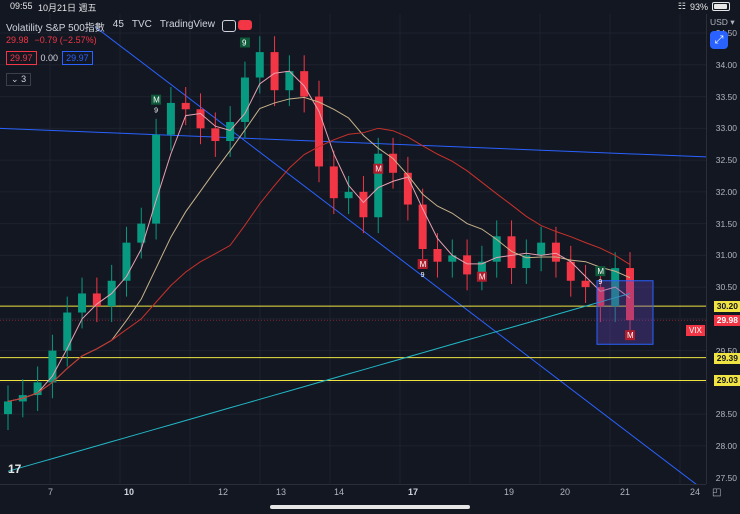 Image resolution: width=740 pixels, height=514 pixels. I want to click on time-tick-label: 10, so click(129, 492).